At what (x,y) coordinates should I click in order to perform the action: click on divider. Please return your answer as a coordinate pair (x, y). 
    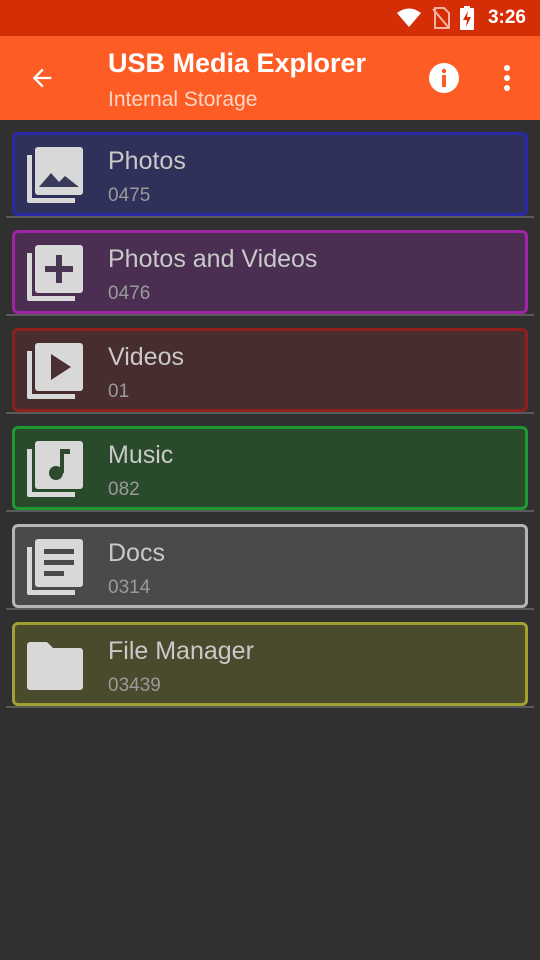
    Looking at the image, I should click on (270, 707).